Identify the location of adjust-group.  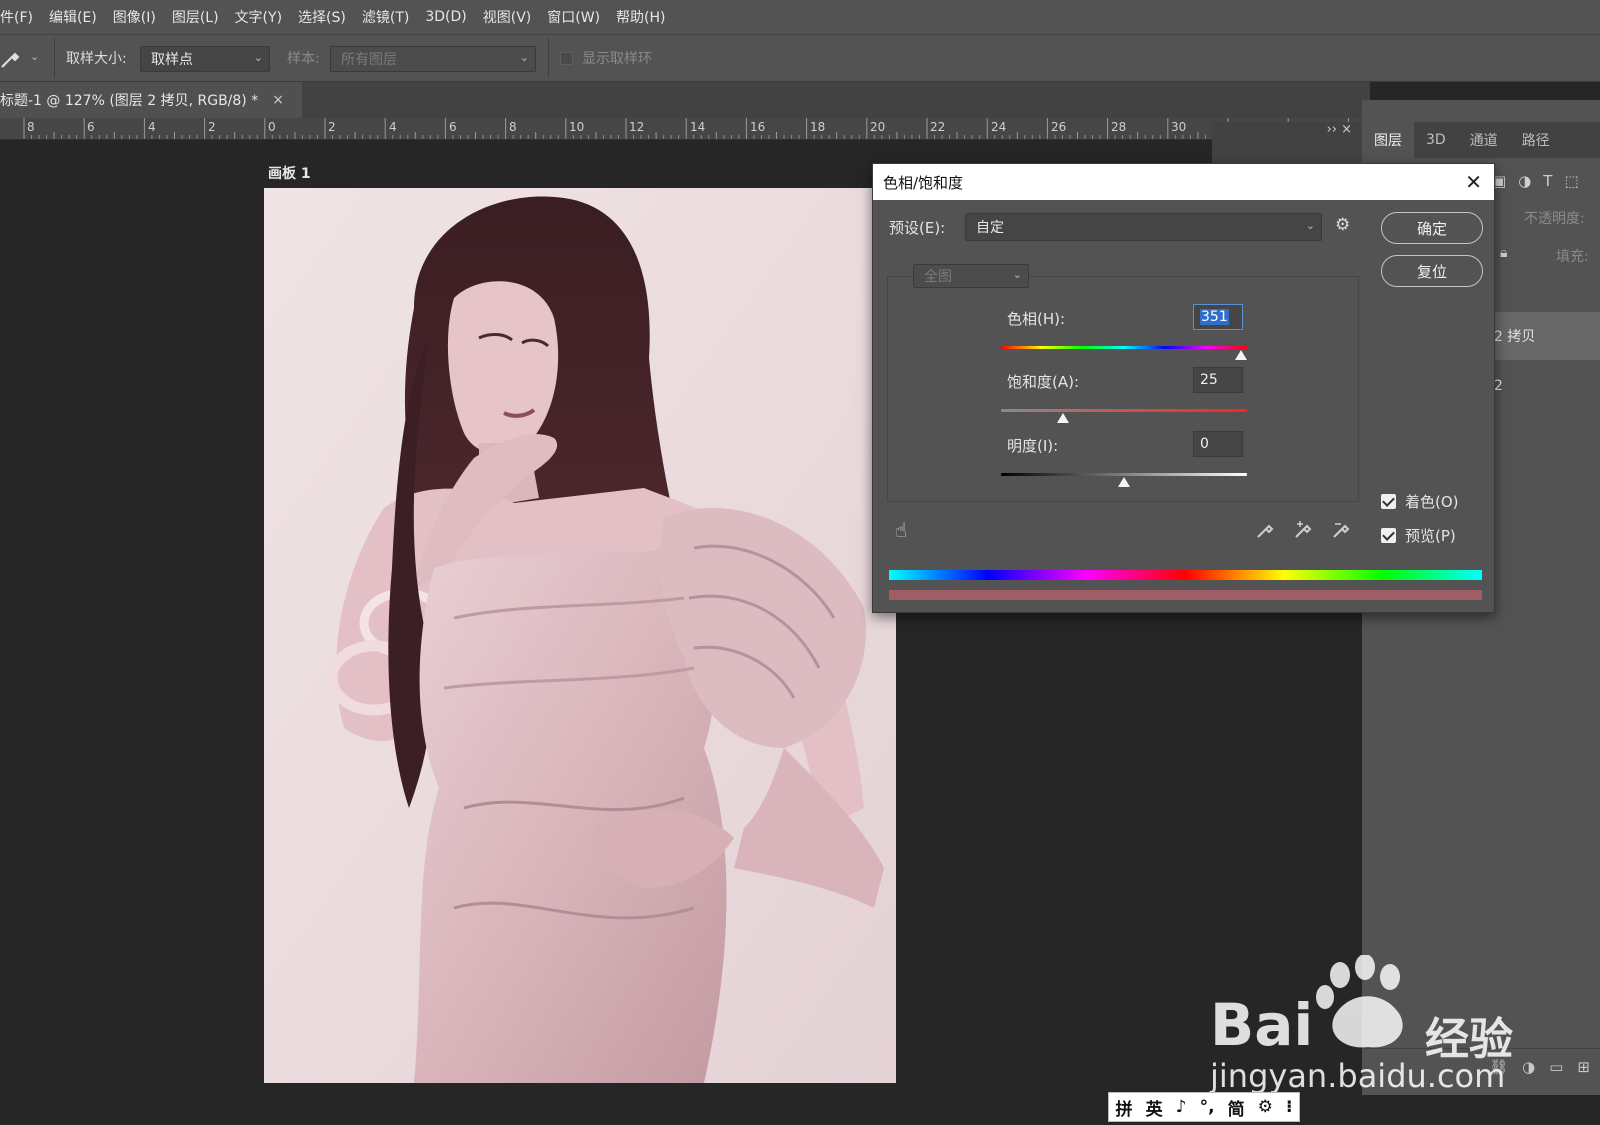
(1123, 389).